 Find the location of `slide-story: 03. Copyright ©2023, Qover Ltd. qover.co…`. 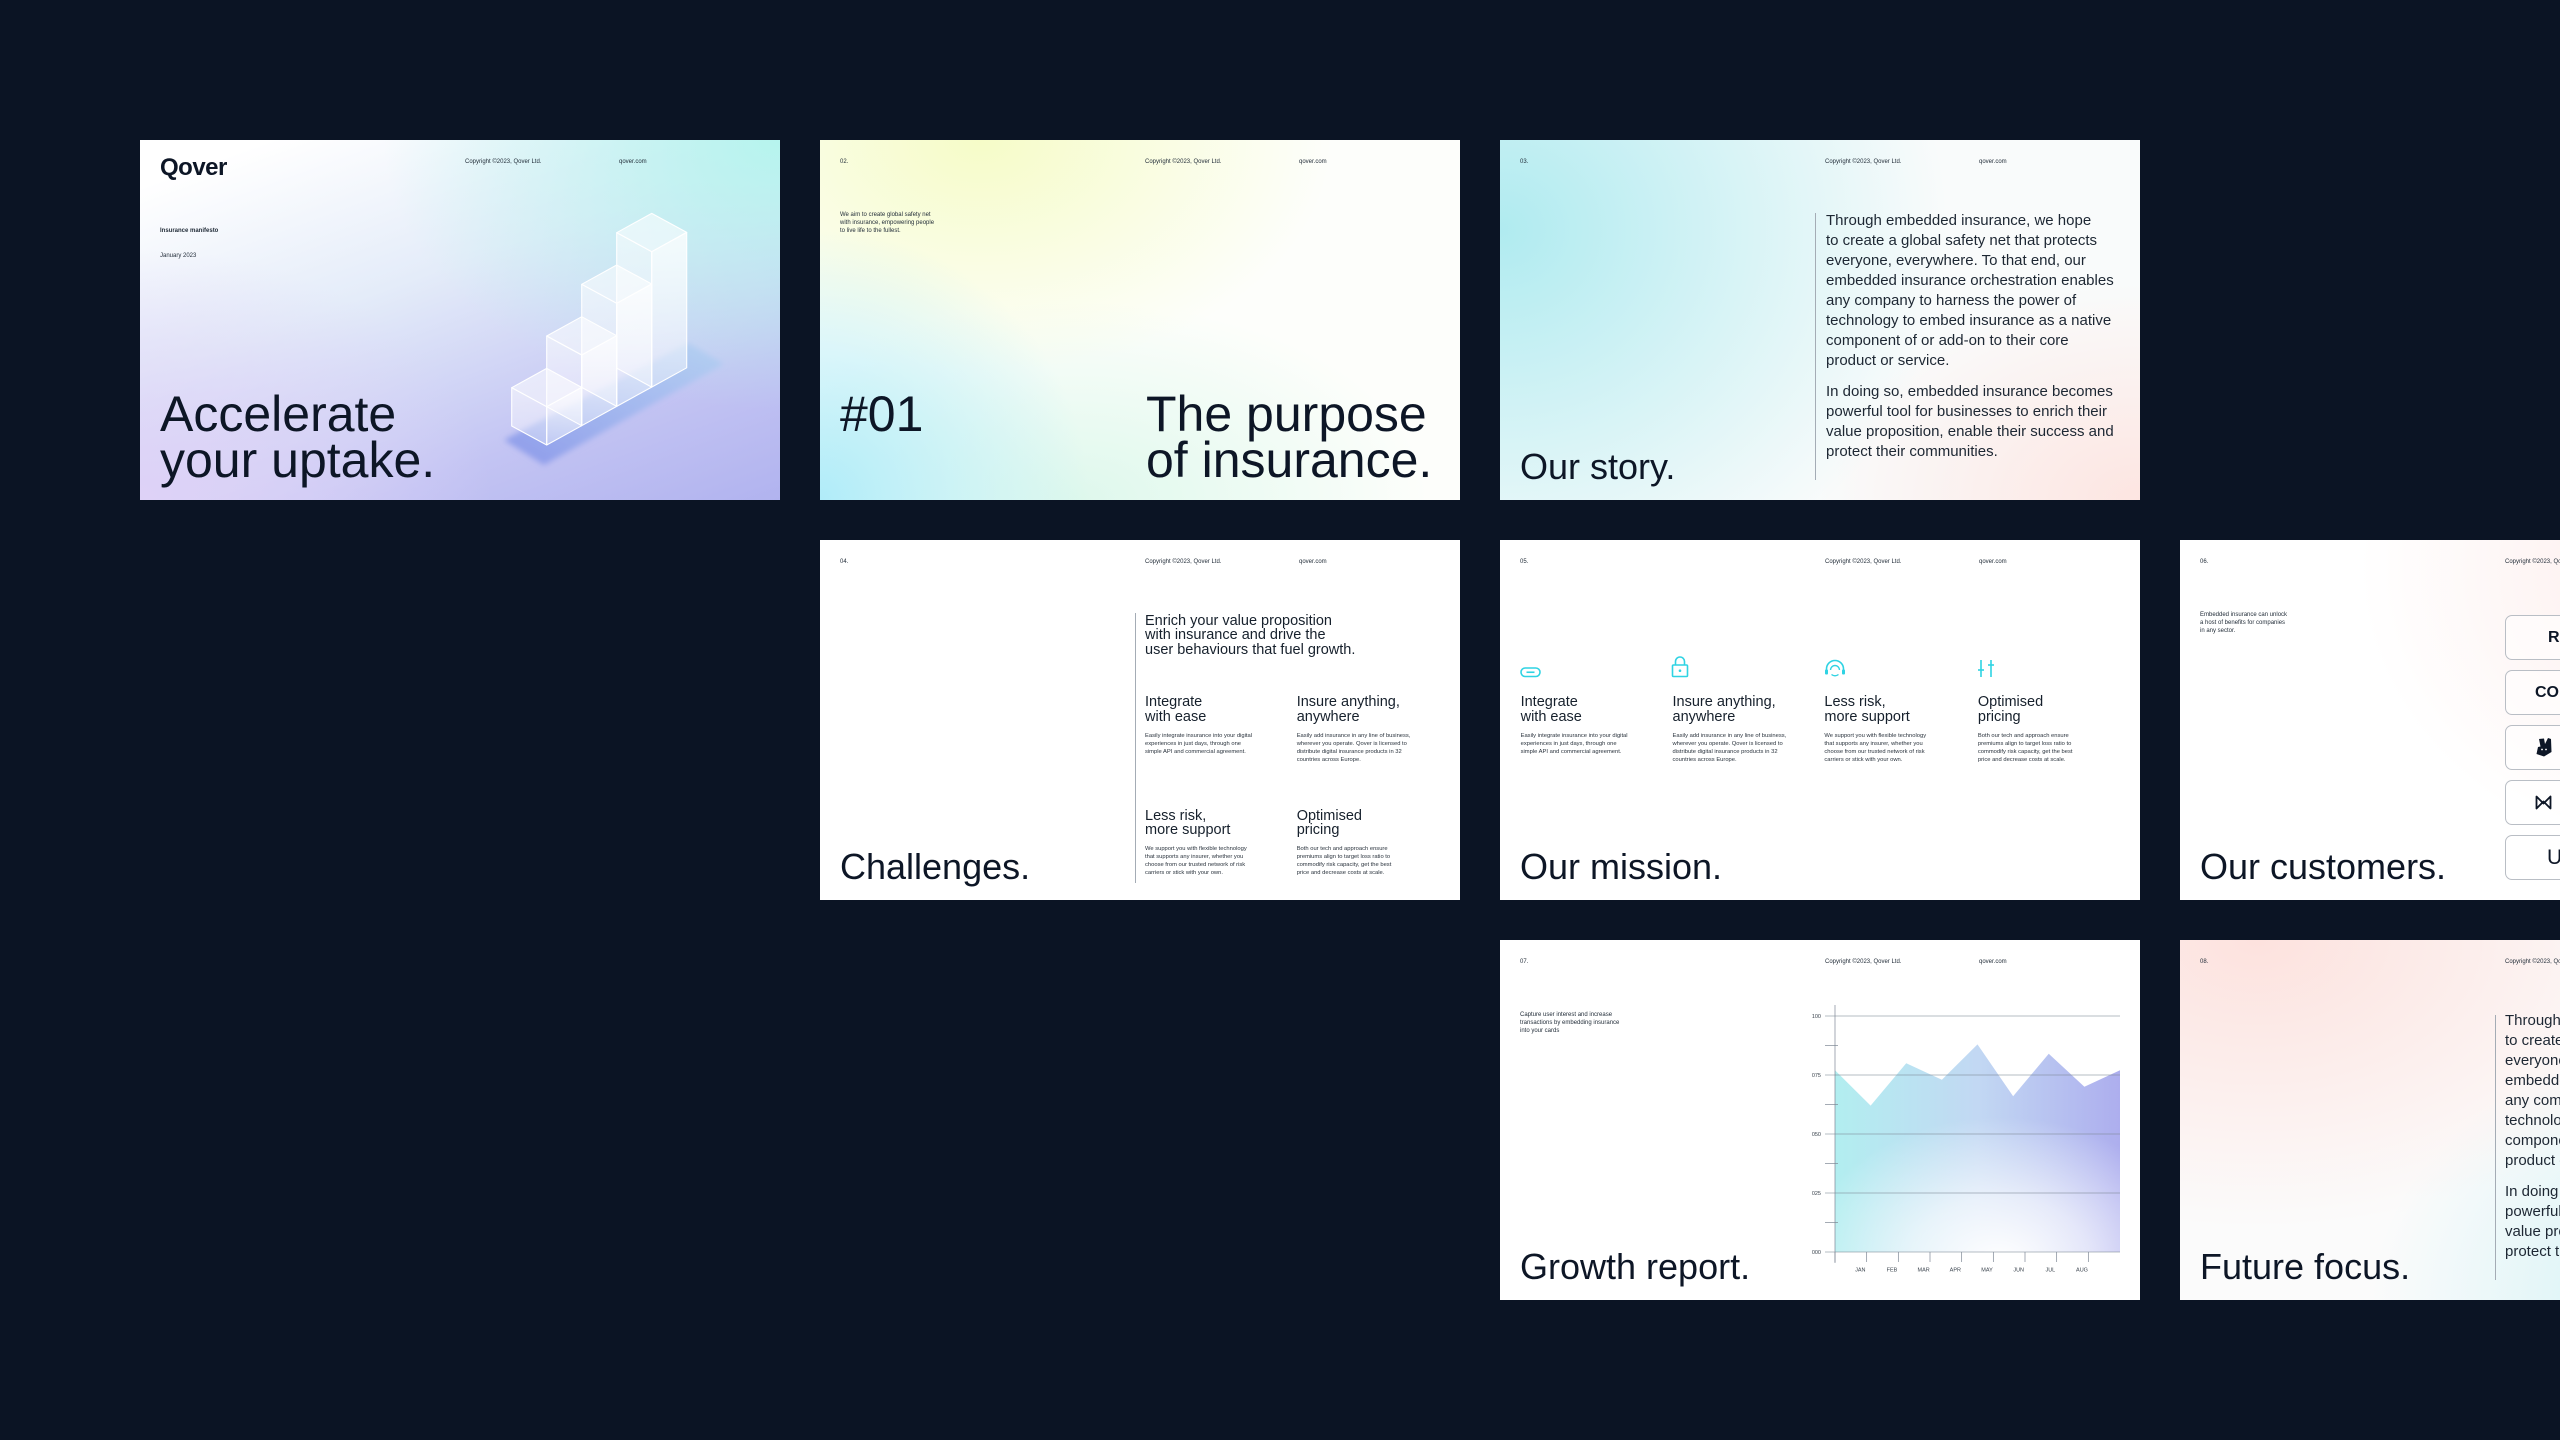

slide-story: 03. Copyright ©2023, Qover Ltd. qover.co… is located at coordinates (1820, 320).